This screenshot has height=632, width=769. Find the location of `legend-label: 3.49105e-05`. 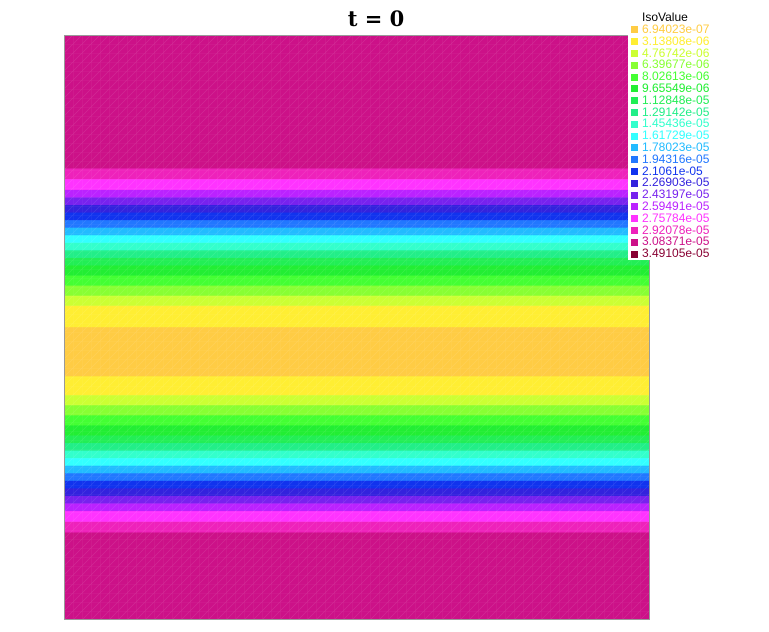

legend-label: 3.49105e-05 is located at coordinates (676, 253).